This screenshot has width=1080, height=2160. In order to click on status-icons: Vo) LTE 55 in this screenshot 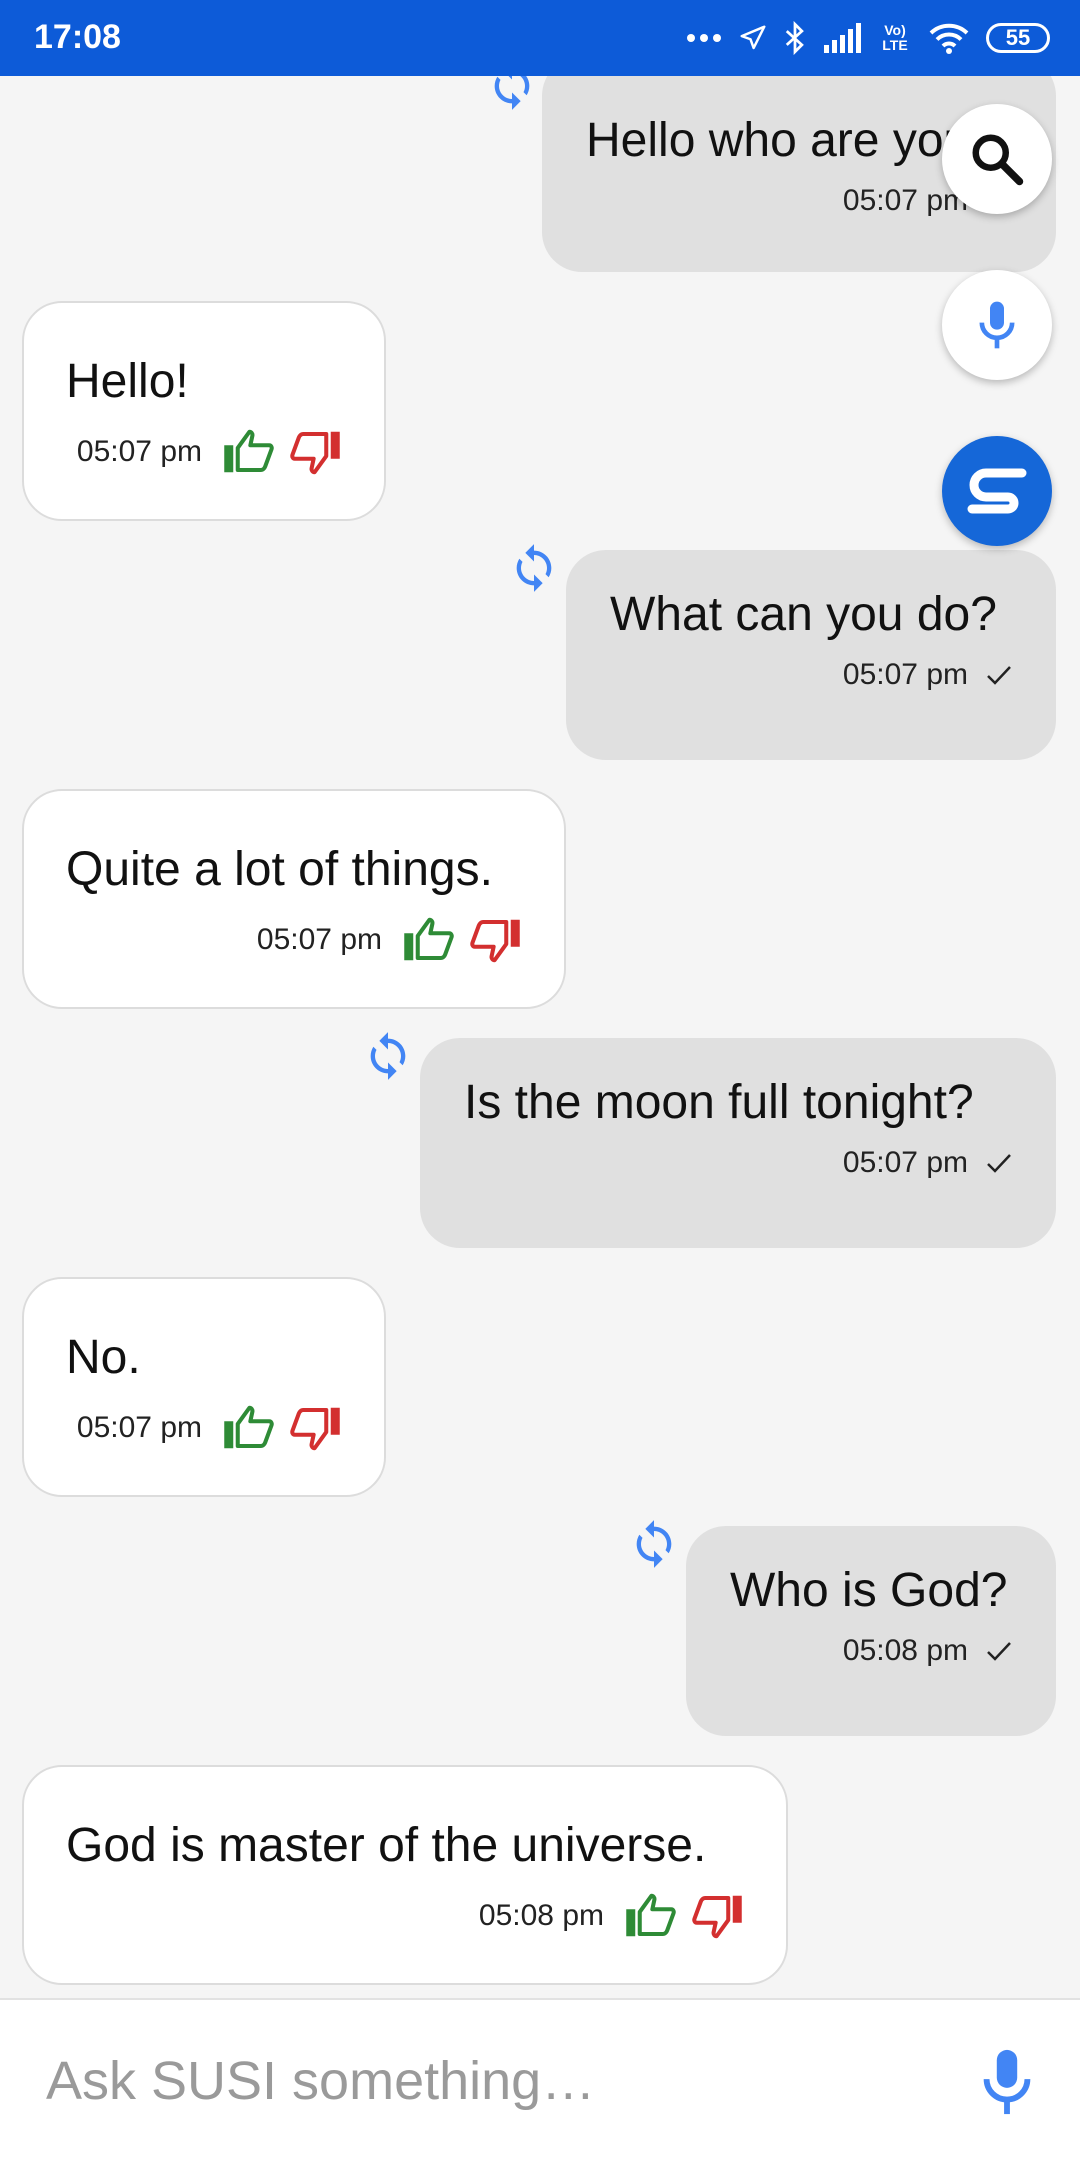, I will do `click(868, 38)`.